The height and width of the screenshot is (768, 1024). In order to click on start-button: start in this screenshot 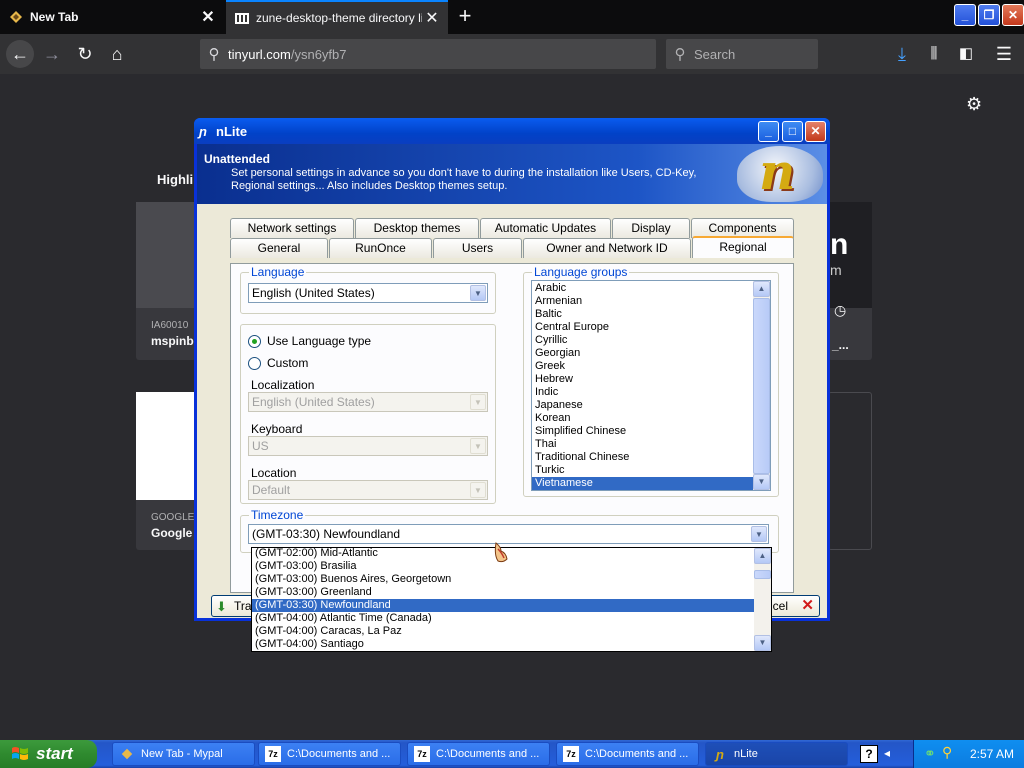, I will do `click(48, 754)`.